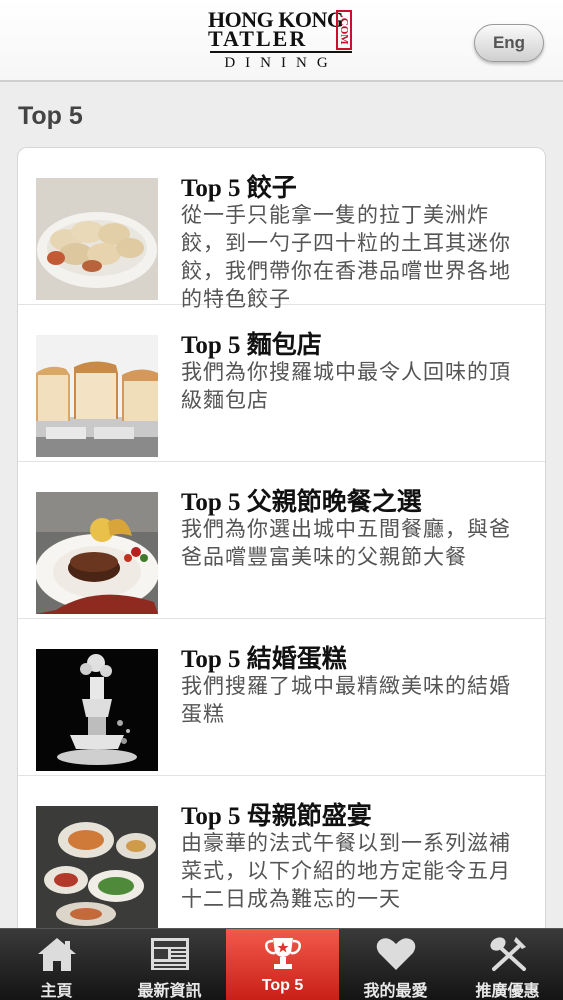  What do you see at coordinates (508, 954) in the screenshot?
I see `fork-spoon-icon` at bounding box center [508, 954].